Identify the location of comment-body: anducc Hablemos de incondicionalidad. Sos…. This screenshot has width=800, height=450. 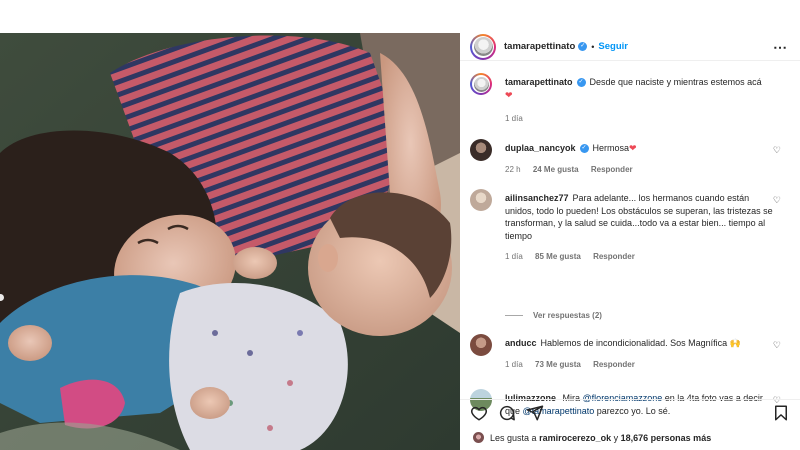
(640, 354).